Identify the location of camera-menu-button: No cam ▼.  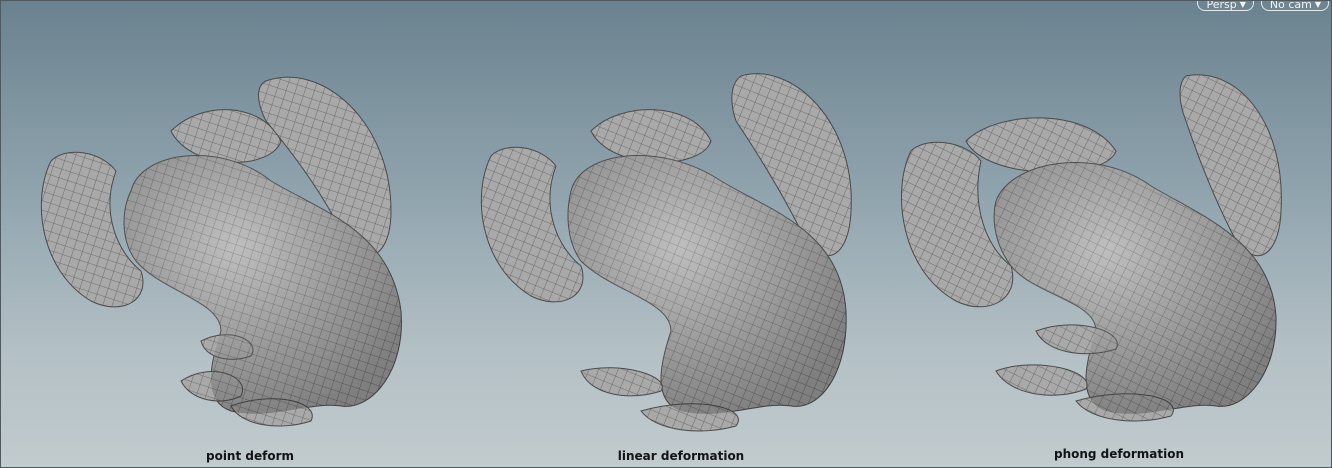
(1294, 5).